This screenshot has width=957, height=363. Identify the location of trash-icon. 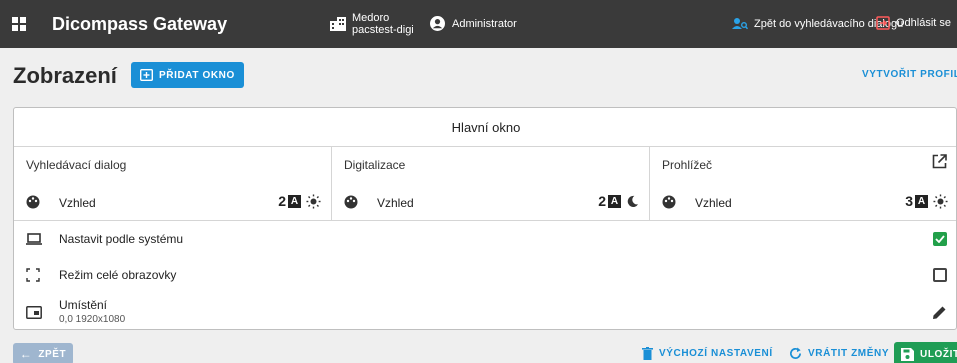
(647, 353).